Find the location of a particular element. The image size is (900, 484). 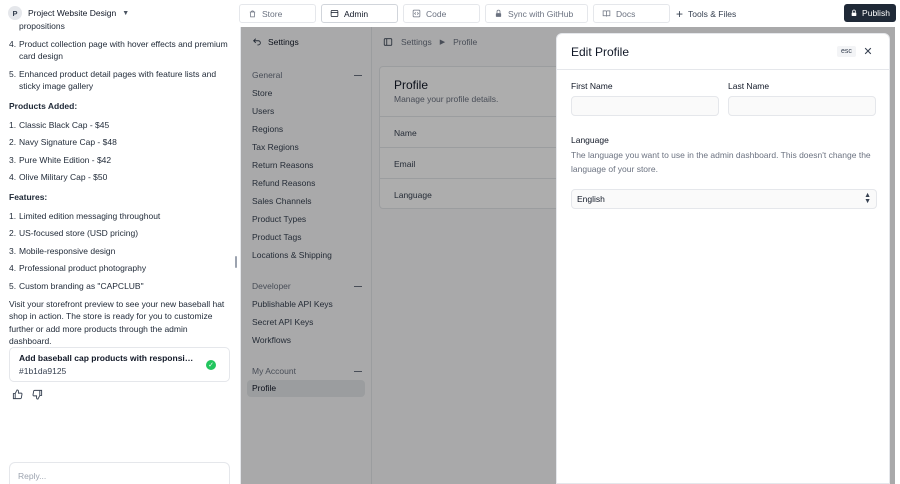

tab-docs: Docs is located at coordinates (631, 13).